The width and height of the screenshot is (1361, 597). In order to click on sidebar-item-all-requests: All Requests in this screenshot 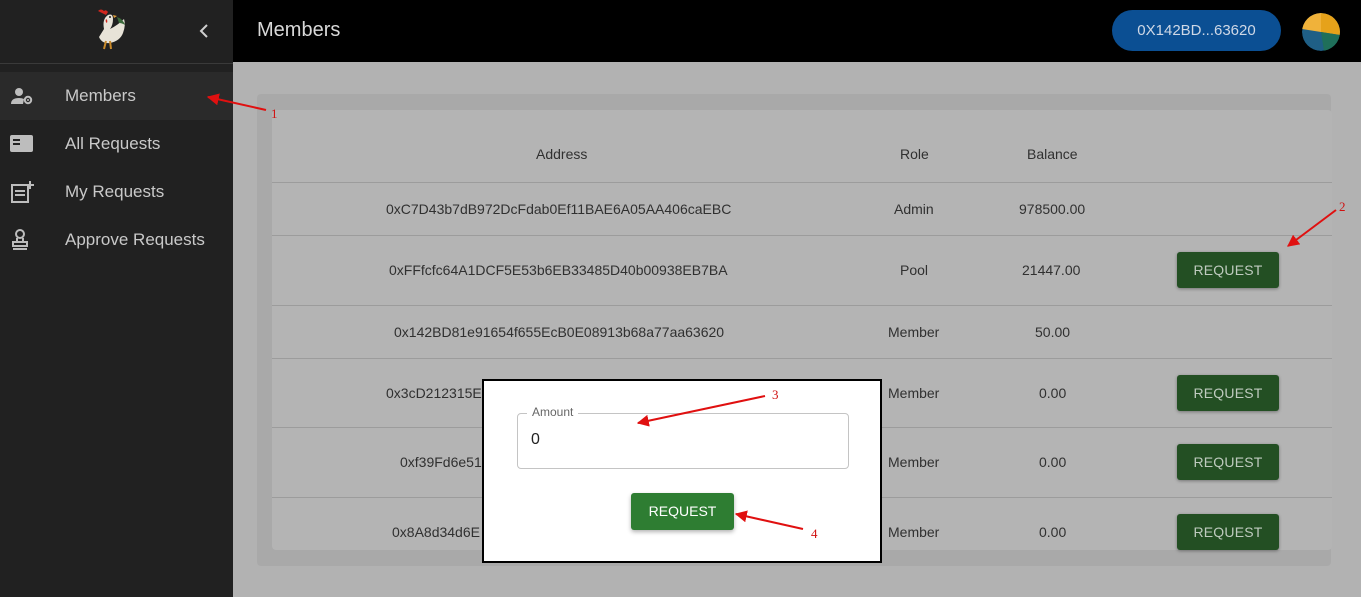, I will do `click(116, 144)`.